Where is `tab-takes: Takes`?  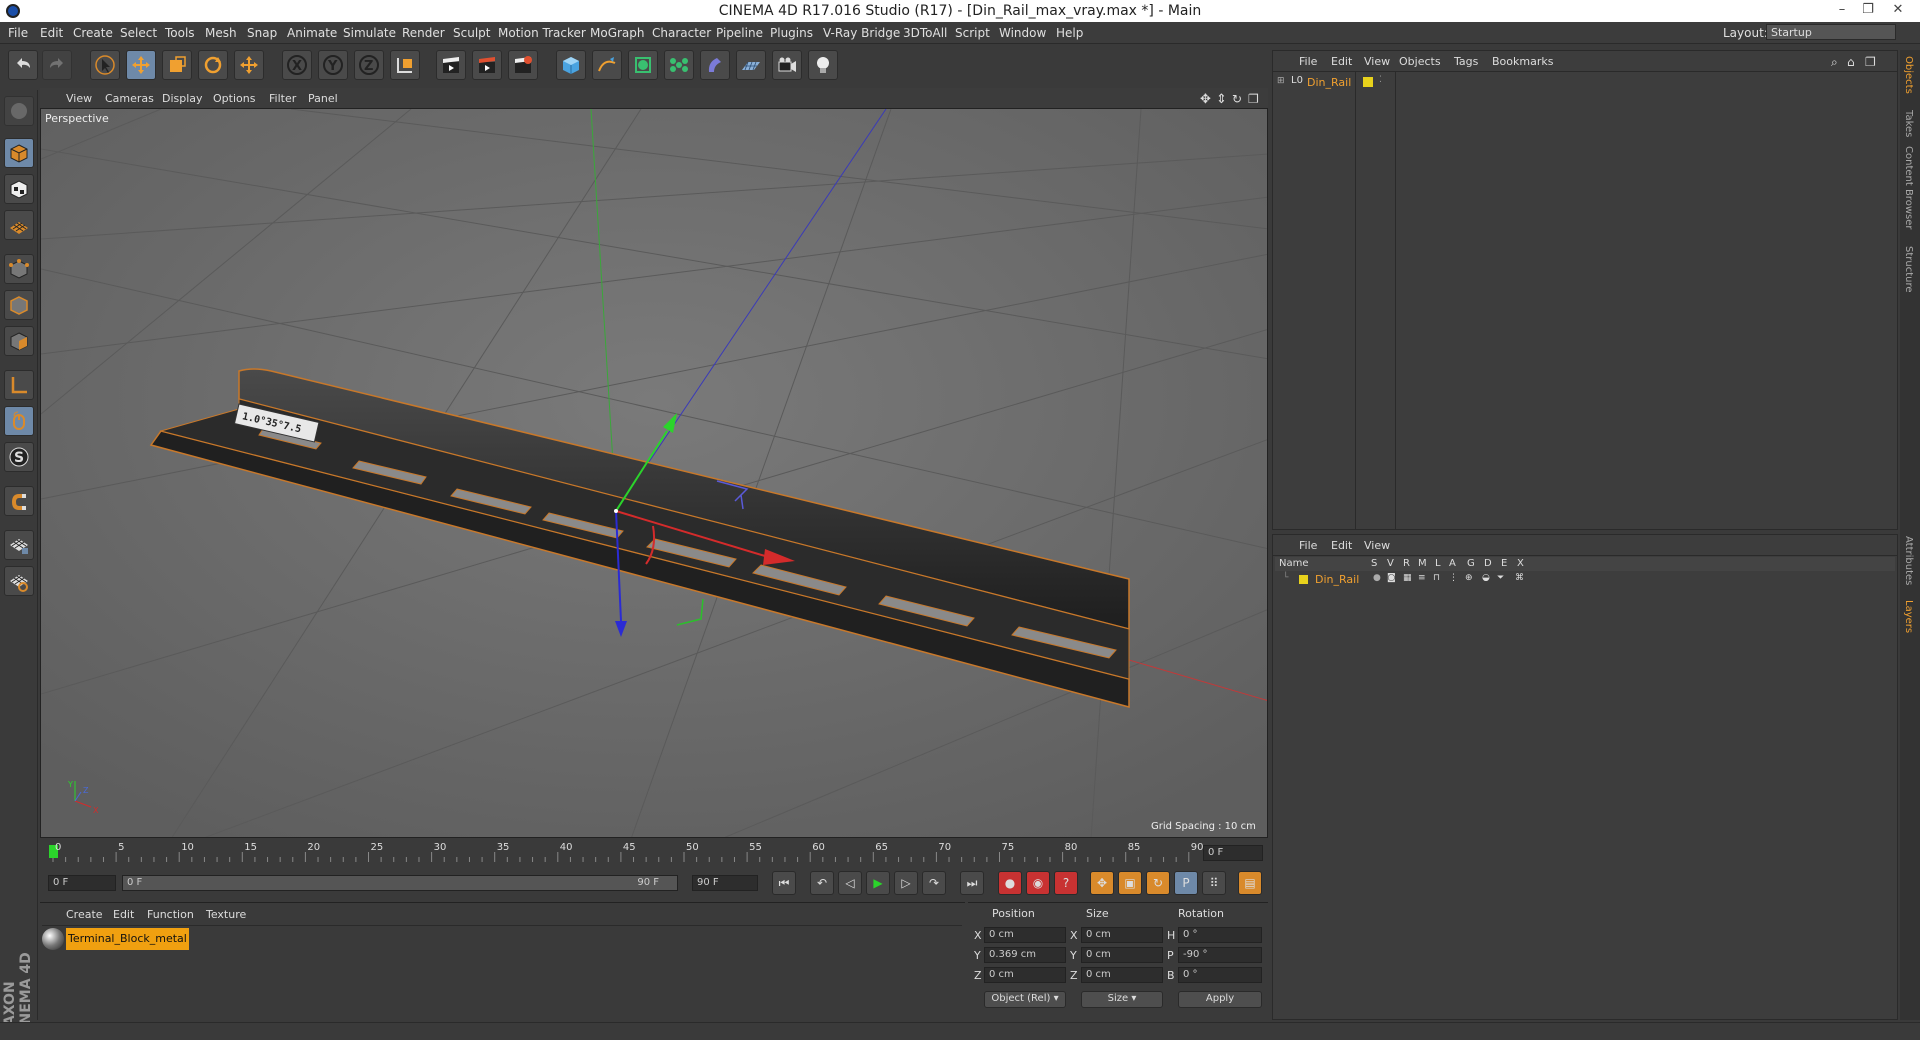
tab-takes: Takes is located at coordinates (1908, 123).